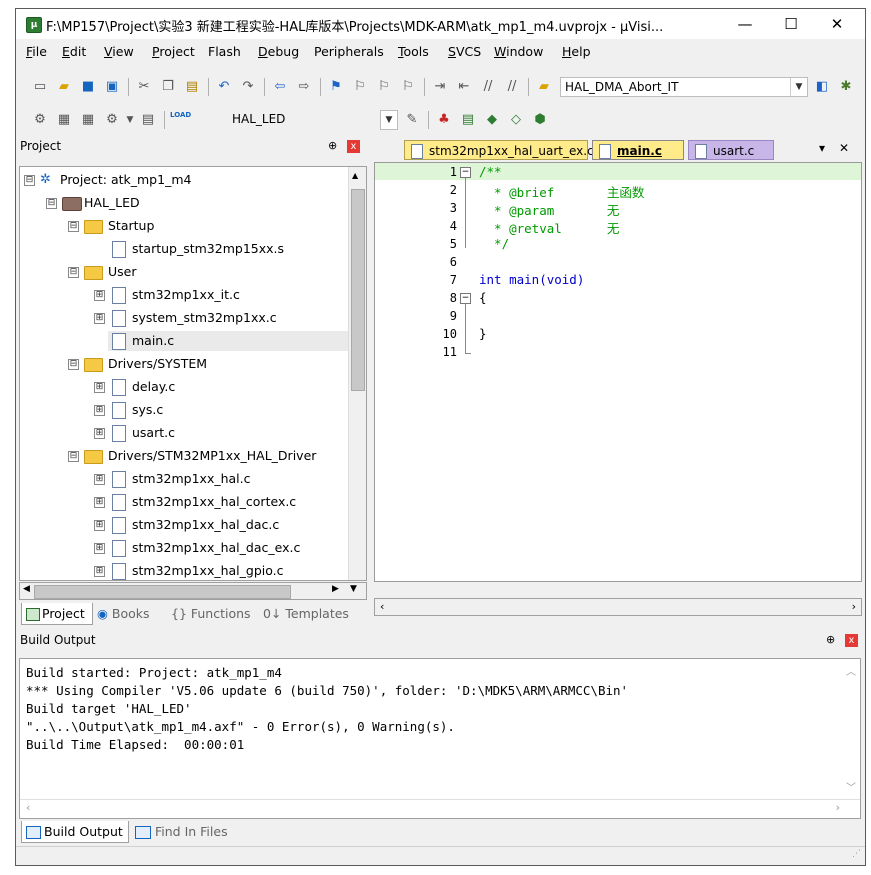 This screenshot has width=871, height=875. What do you see at coordinates (185, 410) in the screenshot?
I see `tree-item-file: ⊞ sys.c` at bounding box center [185, 410].